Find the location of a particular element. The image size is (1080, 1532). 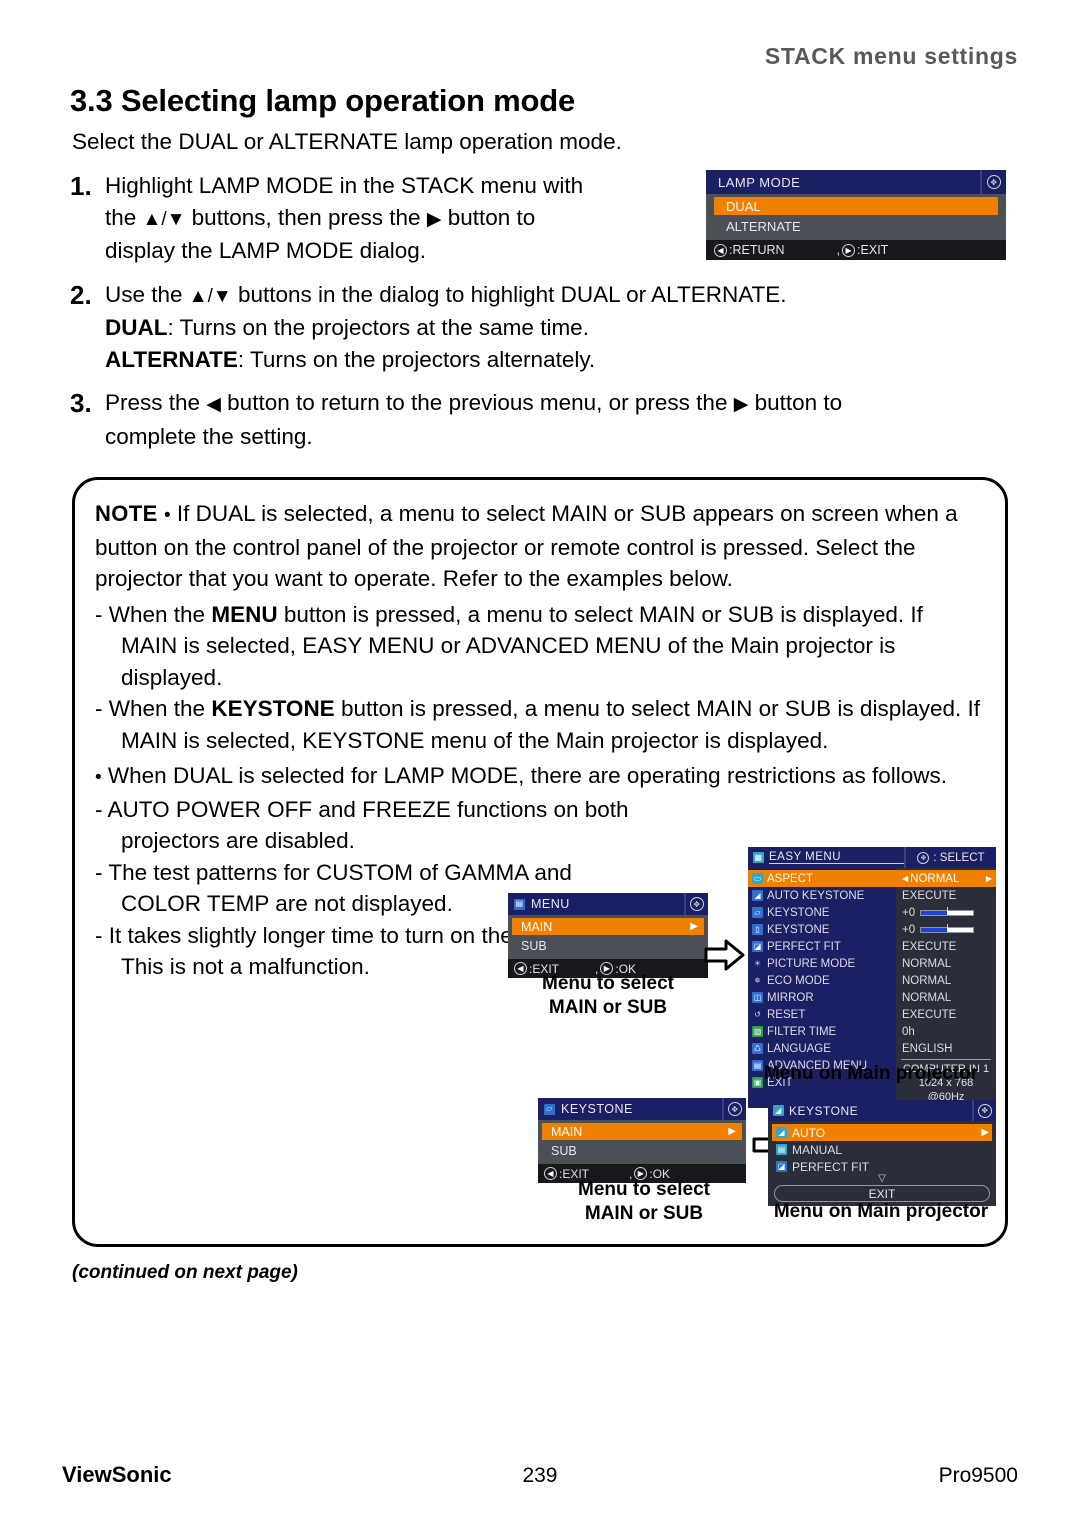

caption-keystone-select: Menu to select MAIN or SUB is located at coordinates (644, 1202).